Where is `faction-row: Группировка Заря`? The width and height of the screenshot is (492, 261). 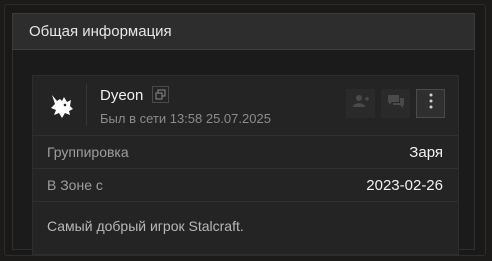
faction-row: Группировка Заря is located at coordinates (245, 151).